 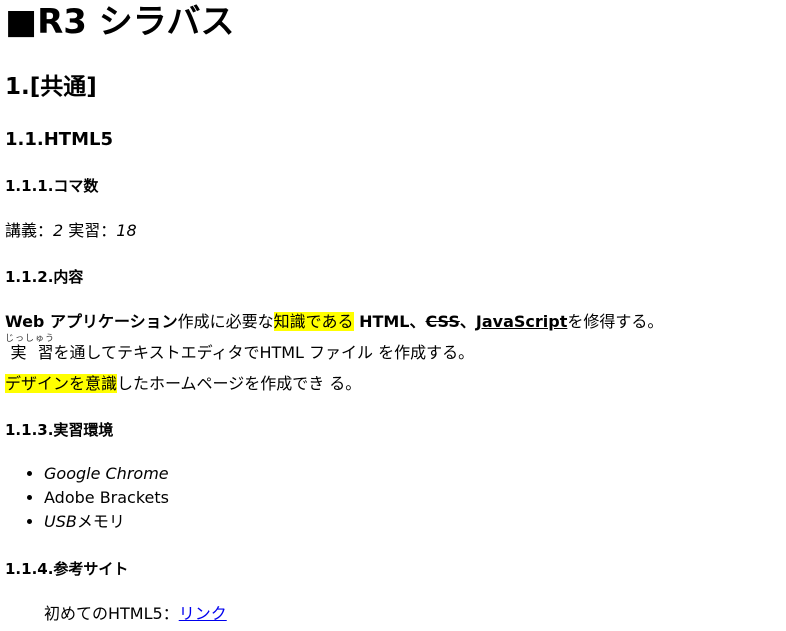 What do you see at coordinates (615, 321) in the screenshot?
I see `content-end-text: を修得する。` at bounding box center [615, 321].